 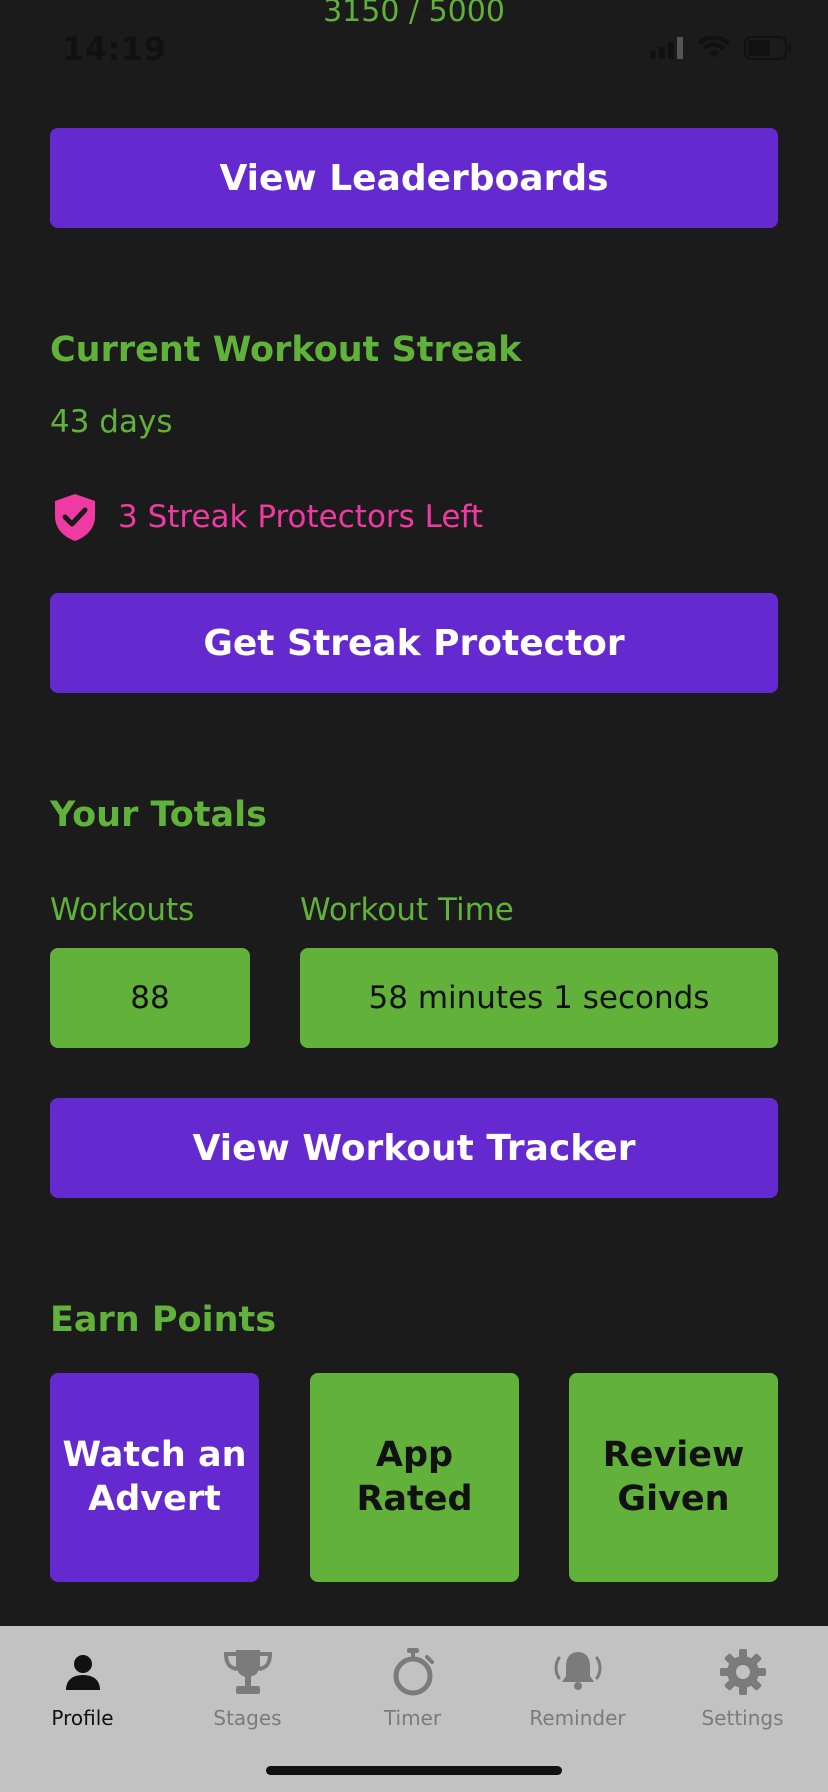 What do you see at coordinates (412, 1718) in the screenshot?
I see `tab-timer-label: Timer` at bounding box center [412, 1718].